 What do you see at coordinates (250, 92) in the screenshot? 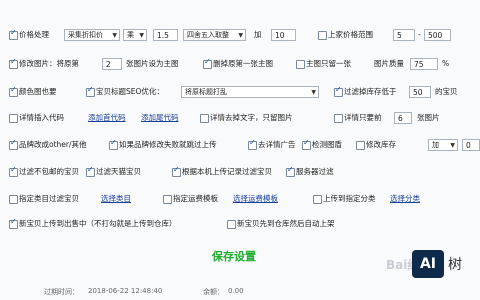
I see `seo-mode-select: 将原标题打乱 ▼` at bounding box center [250, 92].